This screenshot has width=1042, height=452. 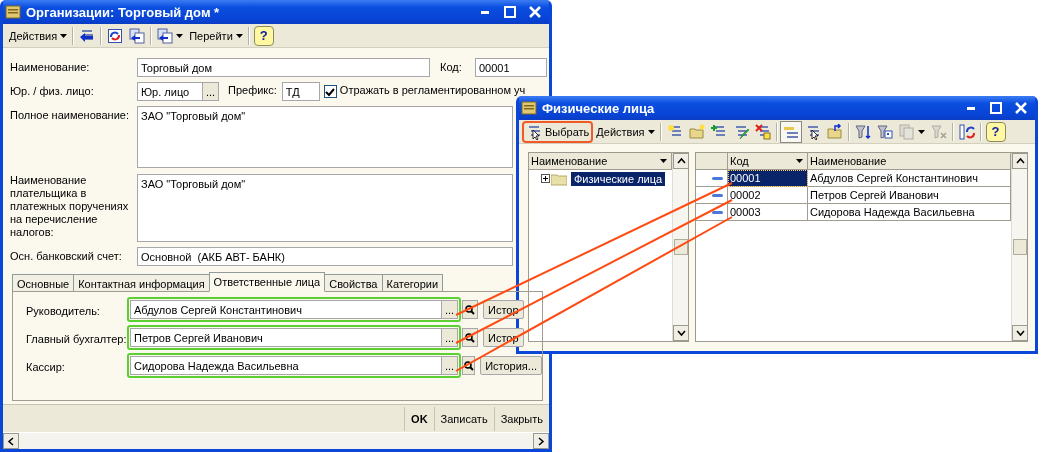 I want to click on form-button: Закрыть, so click(x=521, y=418).